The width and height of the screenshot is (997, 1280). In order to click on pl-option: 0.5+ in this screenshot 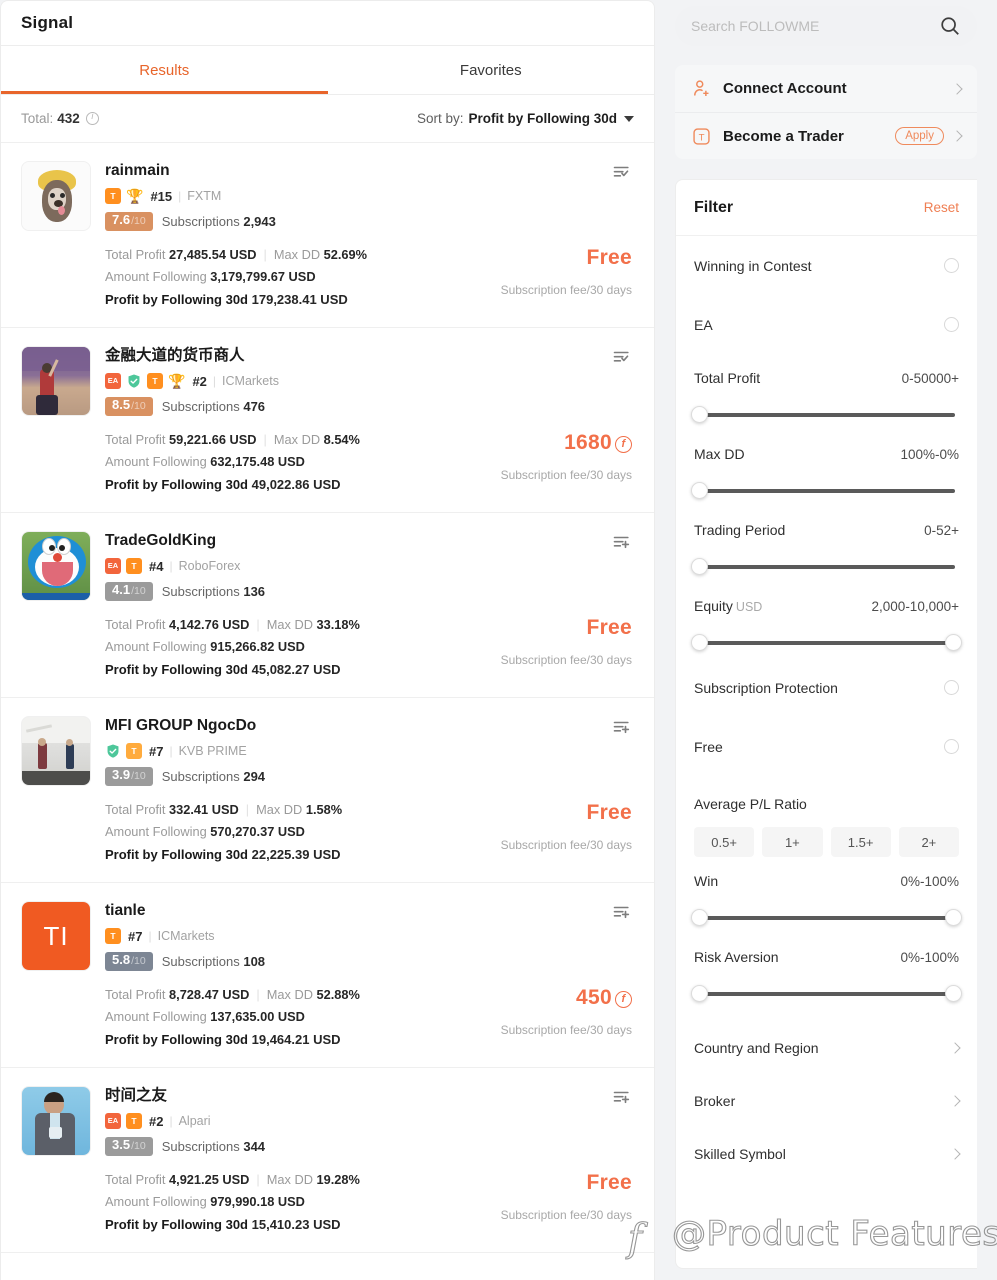, I will do `click(724, 842)`.